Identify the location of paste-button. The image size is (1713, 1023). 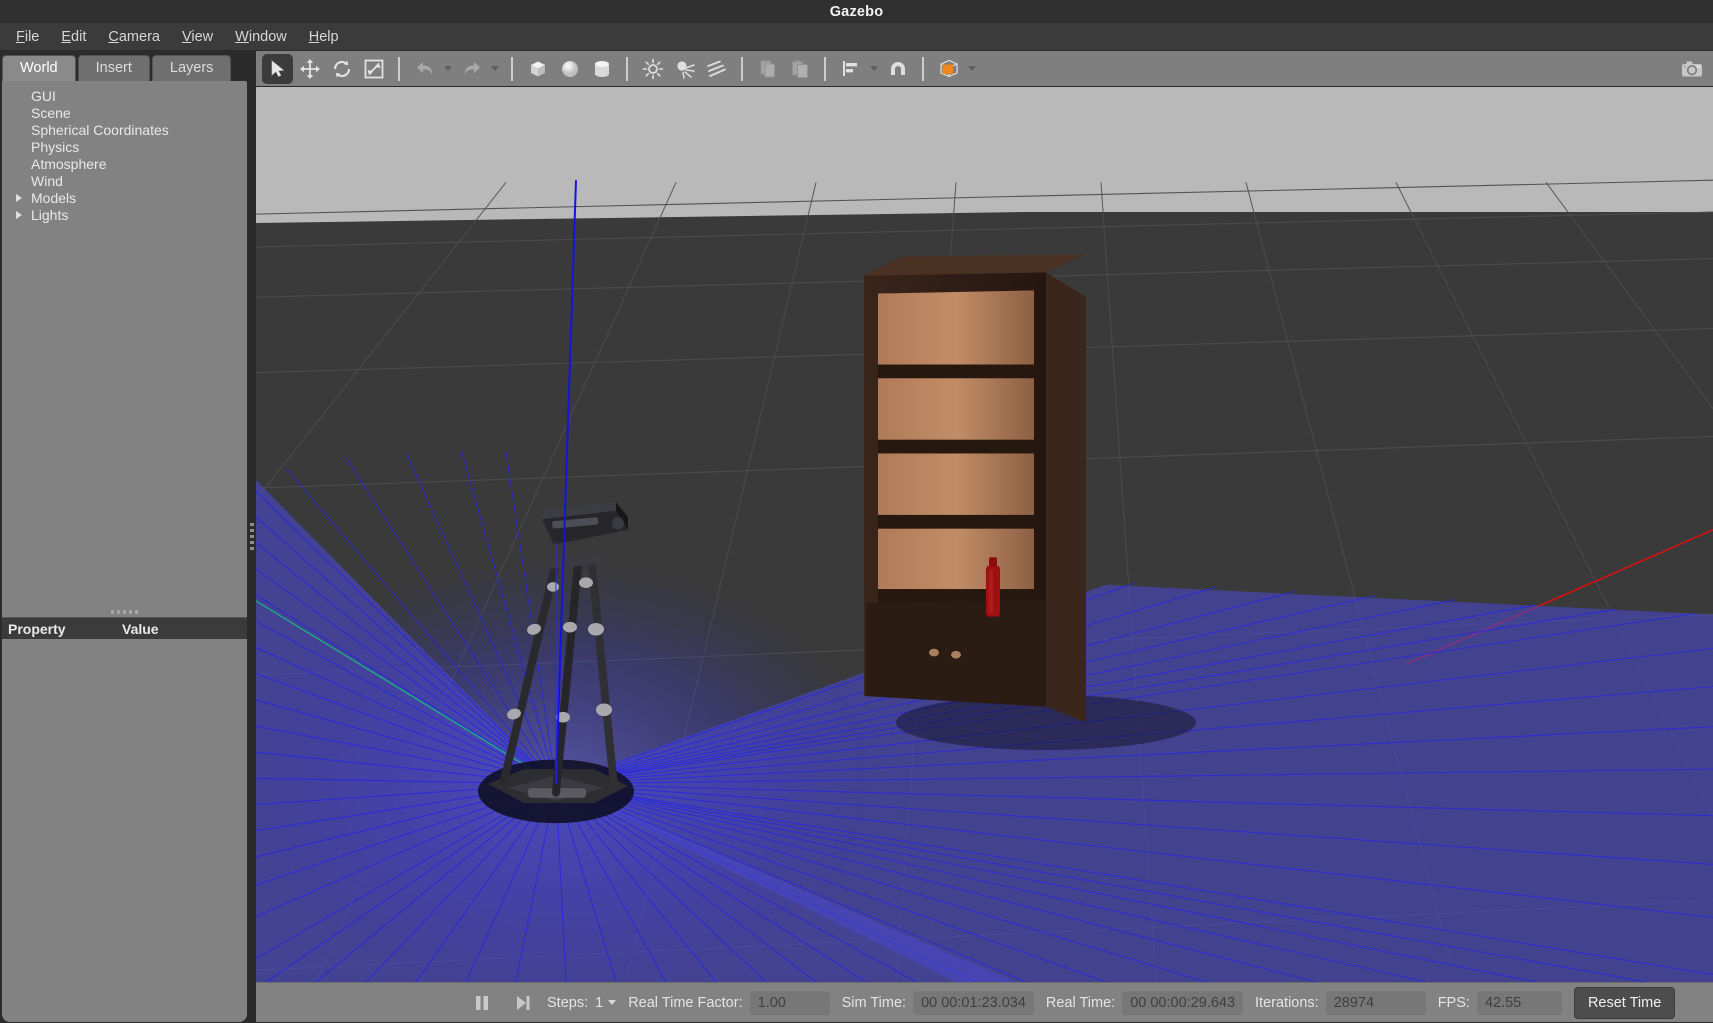
(799, 69).